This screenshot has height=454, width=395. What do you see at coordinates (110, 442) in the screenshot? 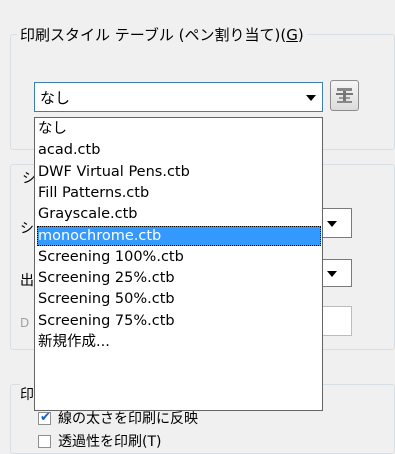
I see `transparency-label: 透過性を印刷(T)` at bounding box center [110, 442].